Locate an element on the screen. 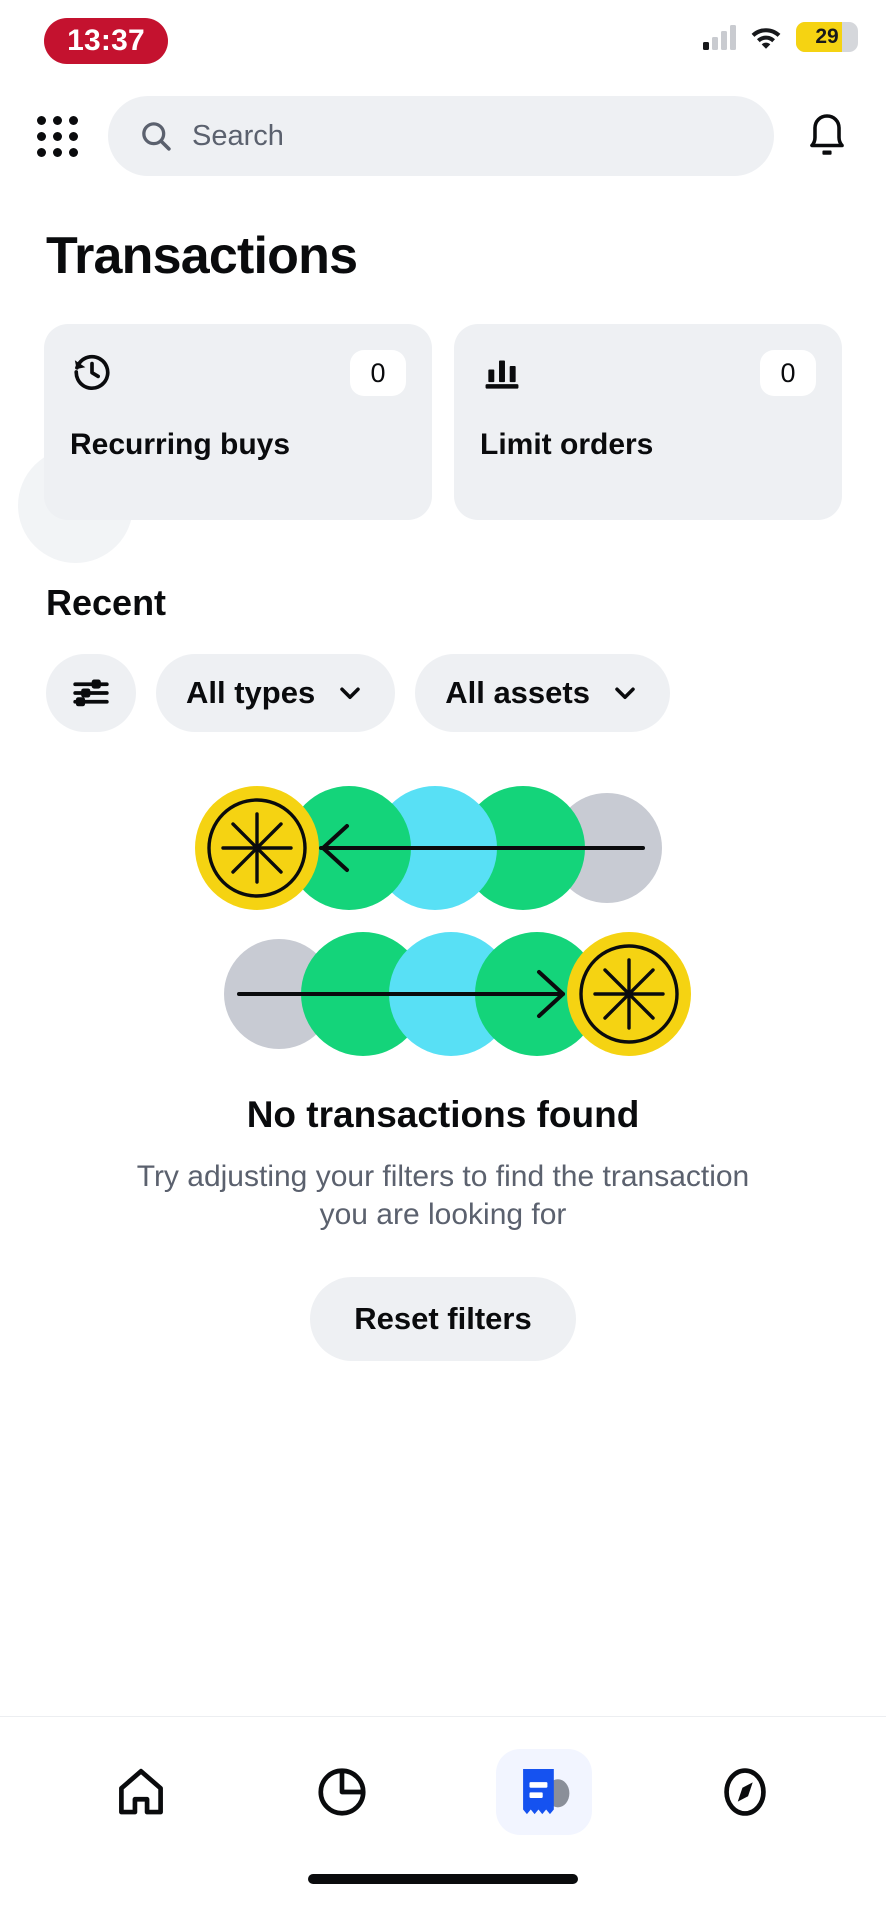 The image size is (886, 1920). recurring-buys-card: 0 Recurring buys is located at coordinates (238, 422).